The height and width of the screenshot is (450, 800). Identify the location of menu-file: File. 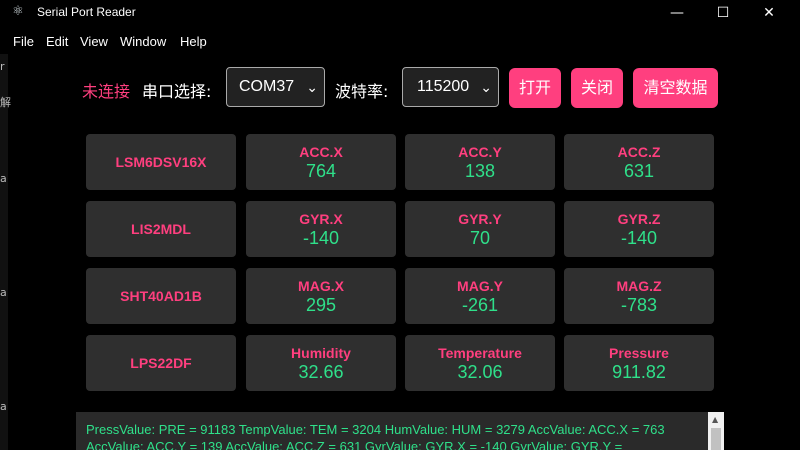
(23, 41).